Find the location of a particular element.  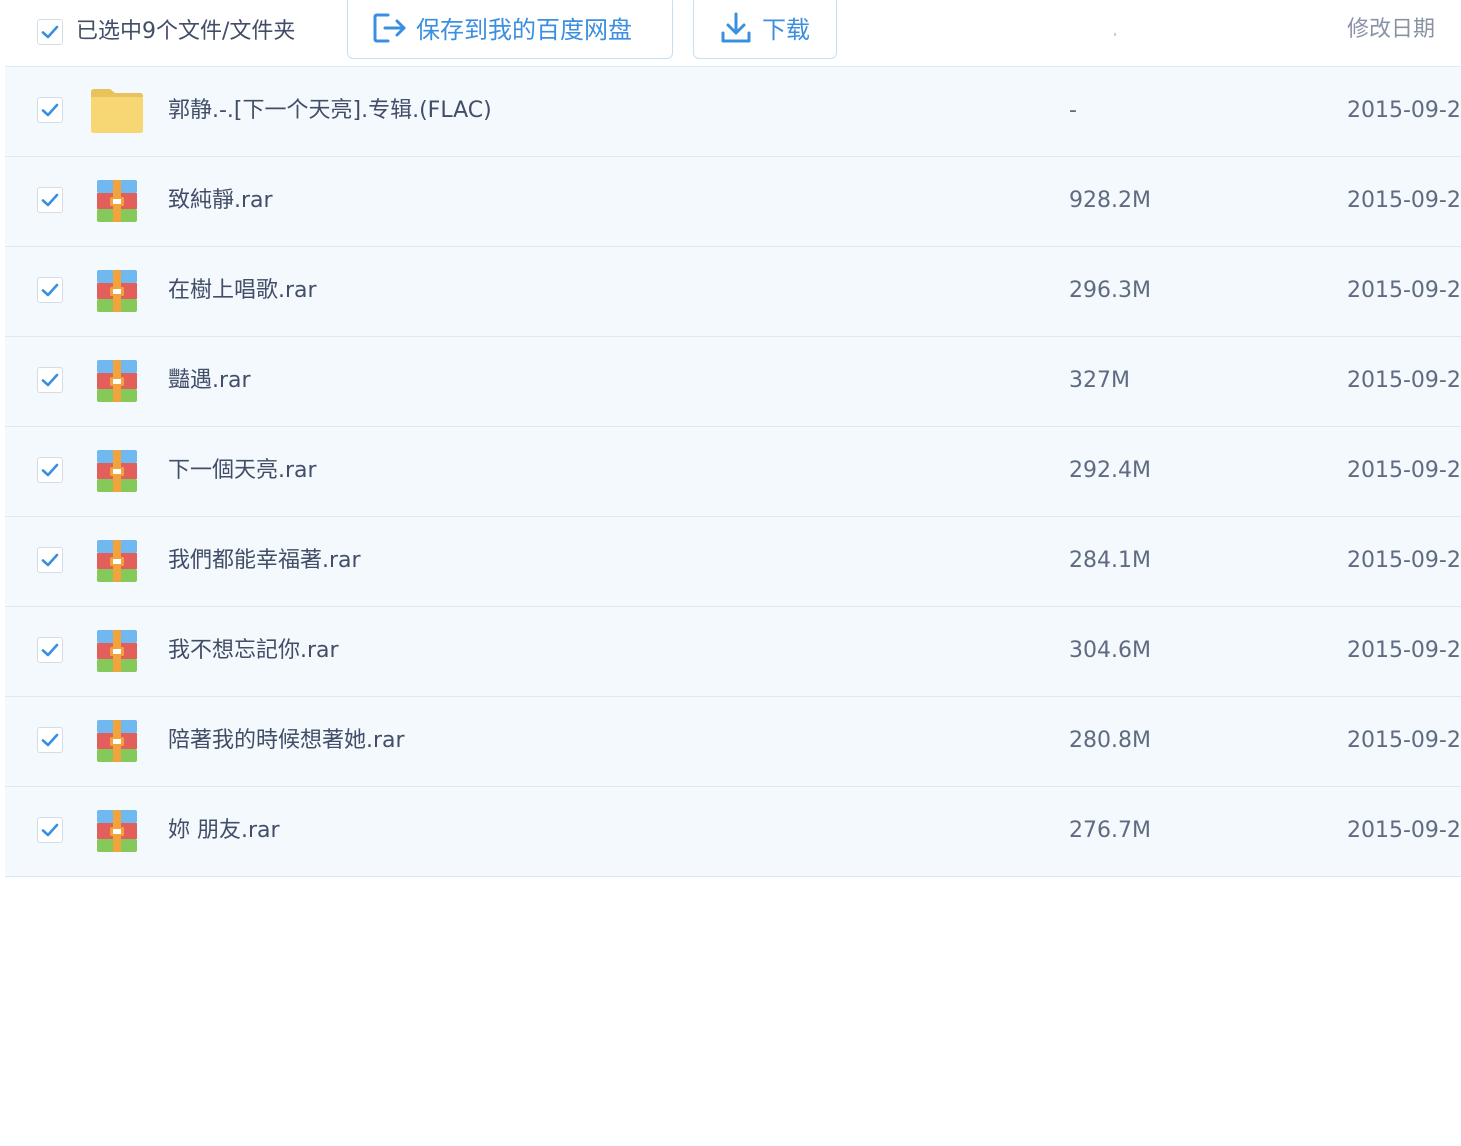

download-button: 下载 is located at coordinates (765, 29).